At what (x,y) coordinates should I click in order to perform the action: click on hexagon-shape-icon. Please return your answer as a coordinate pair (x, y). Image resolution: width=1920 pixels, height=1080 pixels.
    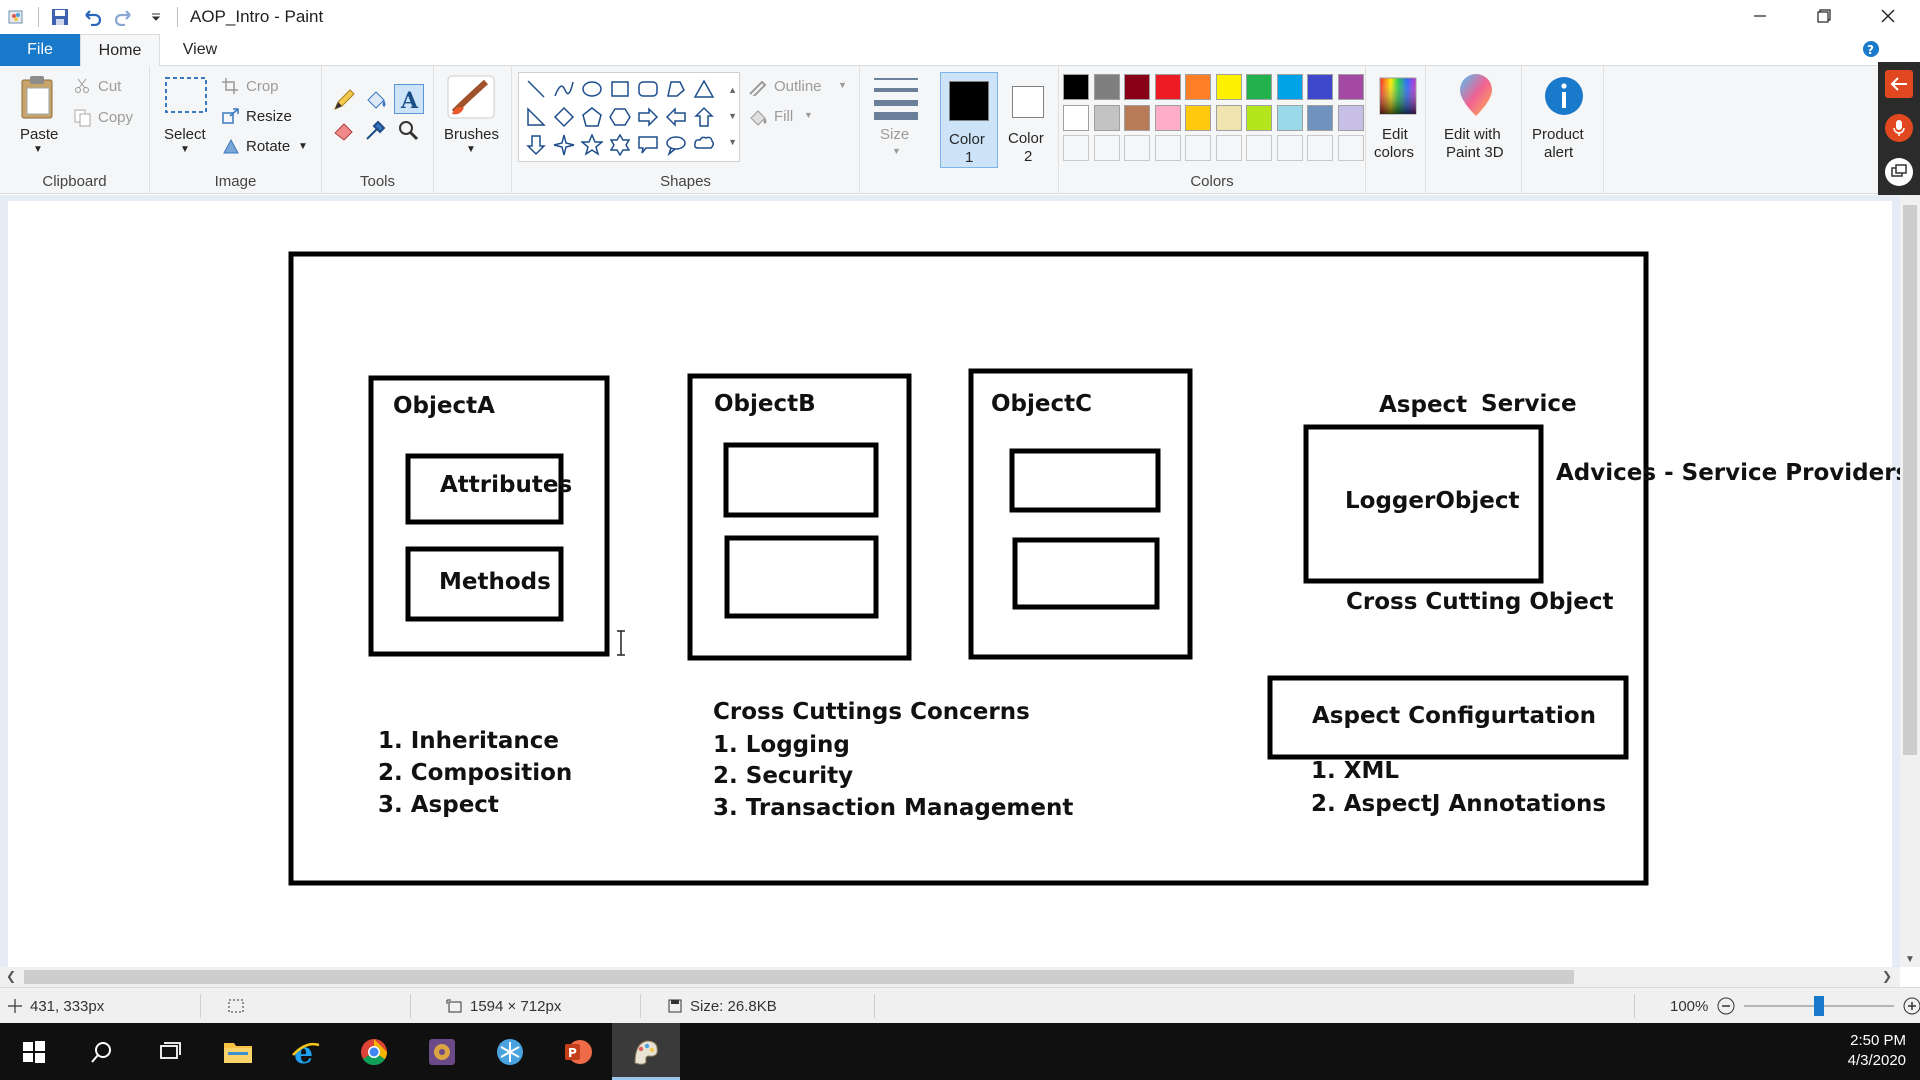
    Looking at the image, I should click on (620, 117).